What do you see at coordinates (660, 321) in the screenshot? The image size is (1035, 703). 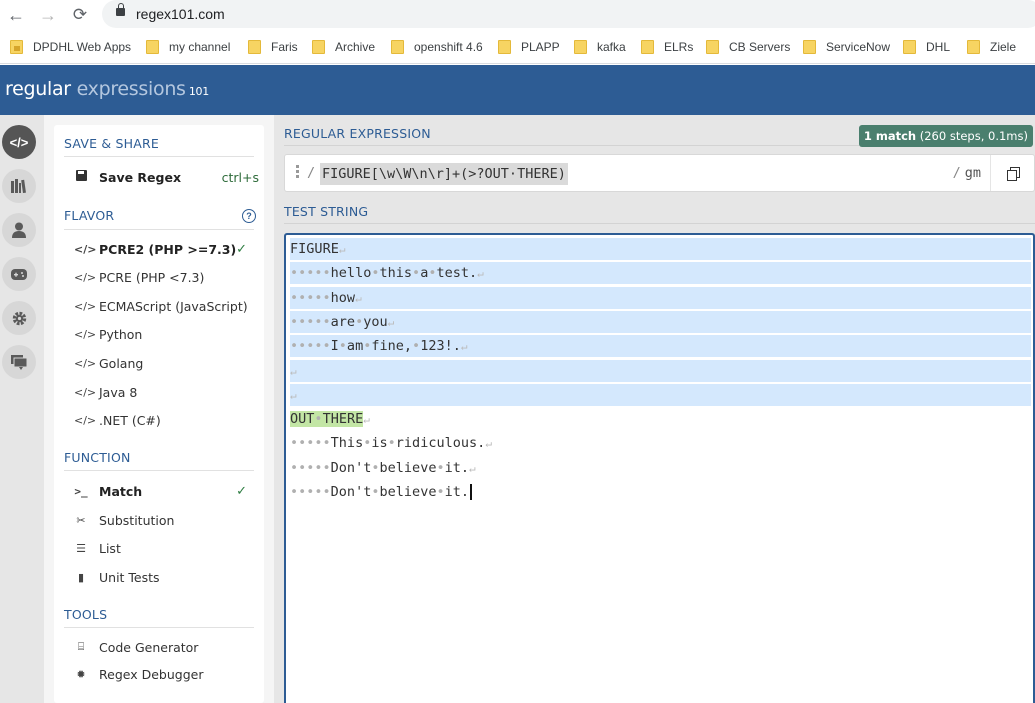 I see `test-string-line: •••••are•you↵` at bounding box center [660, 321].